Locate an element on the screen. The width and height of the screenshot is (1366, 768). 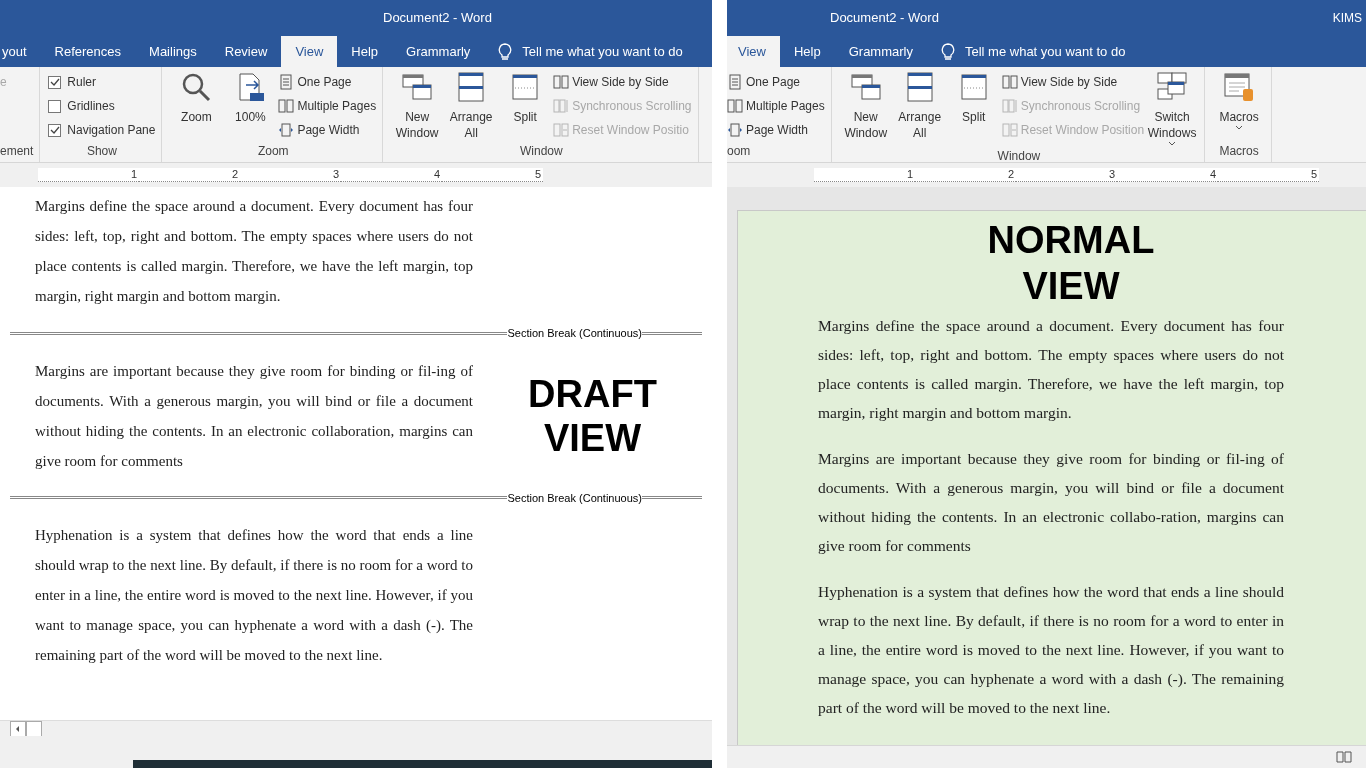
ribbon-tab: References is located at coordinates (88, 51).